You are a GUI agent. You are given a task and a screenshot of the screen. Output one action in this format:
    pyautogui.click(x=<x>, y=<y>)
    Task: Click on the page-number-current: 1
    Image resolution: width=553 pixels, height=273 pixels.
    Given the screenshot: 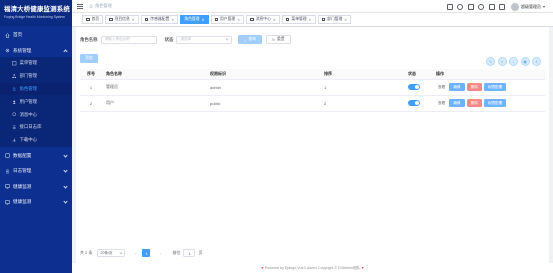 What is the action you would take?
    pyautogui.click(x=146, y=253)
    